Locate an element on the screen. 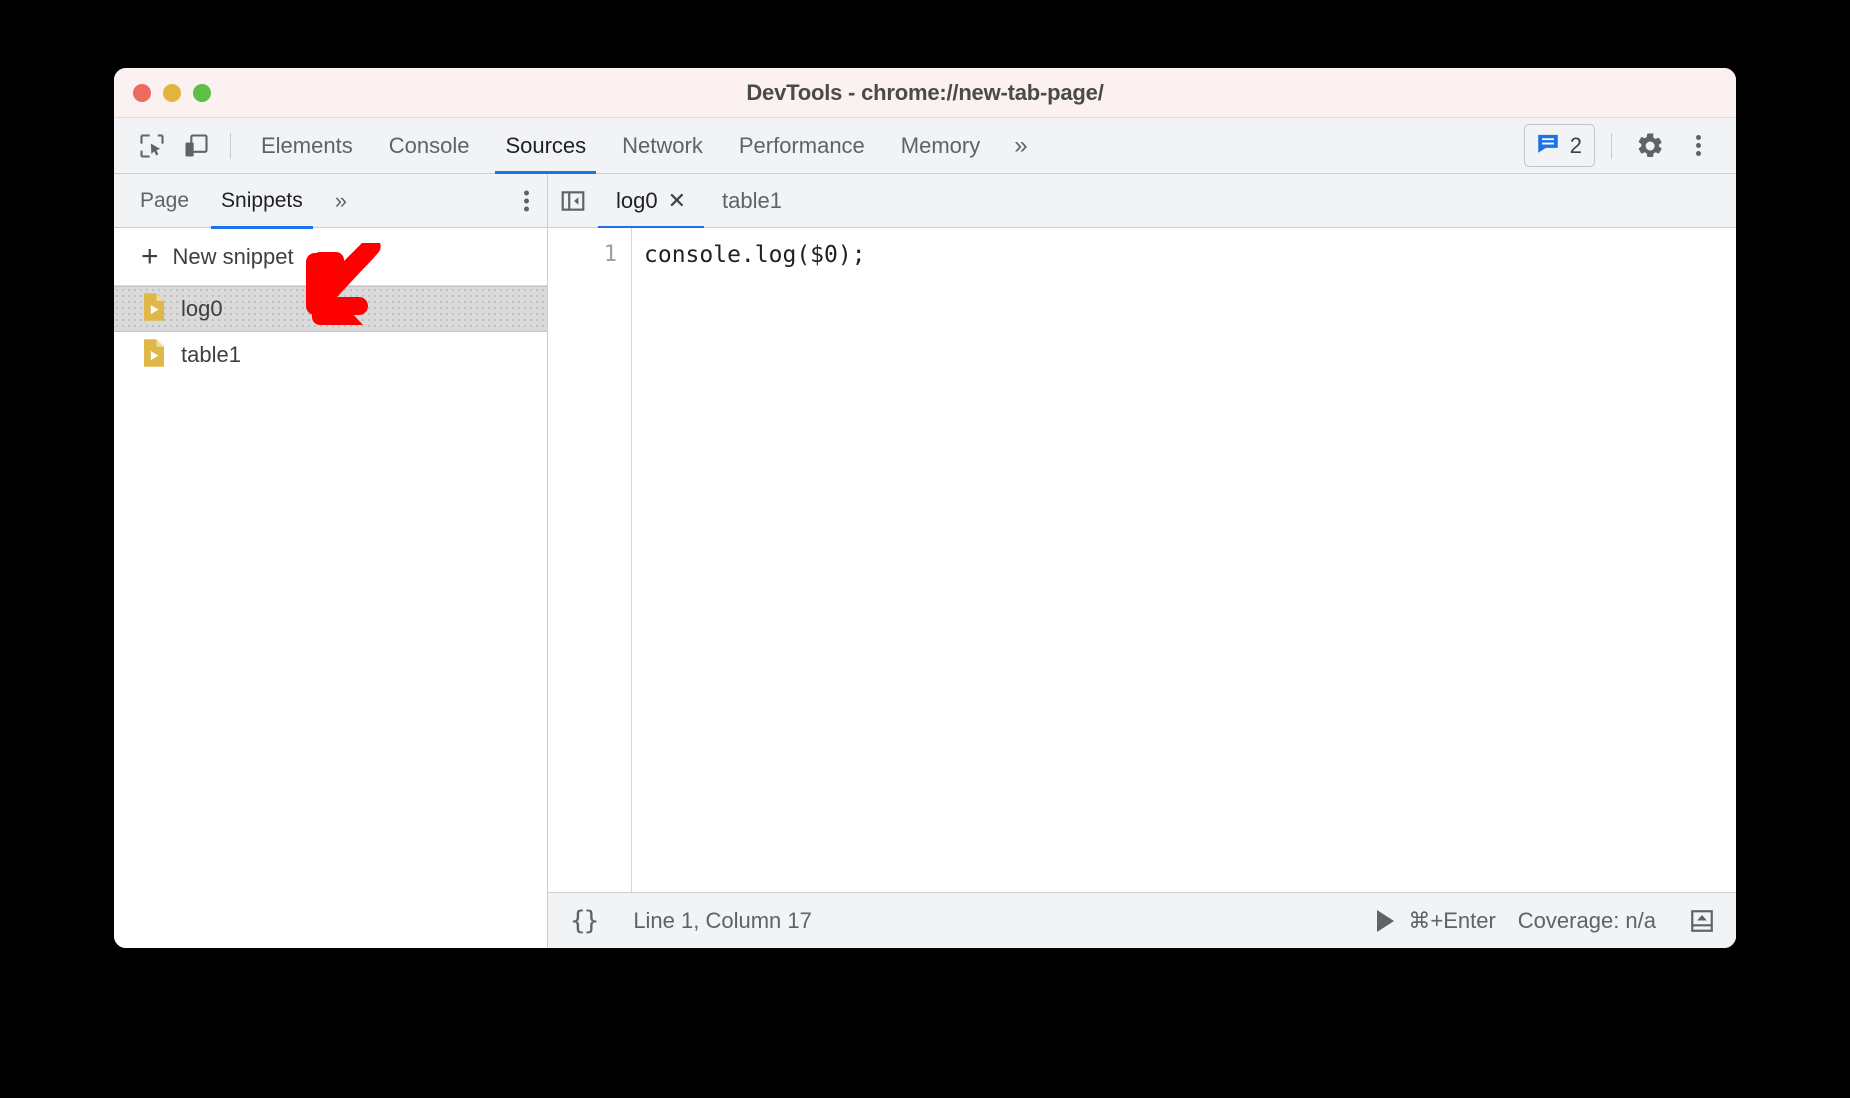  show-drawer-icon is located at coordinates (1702, 921).